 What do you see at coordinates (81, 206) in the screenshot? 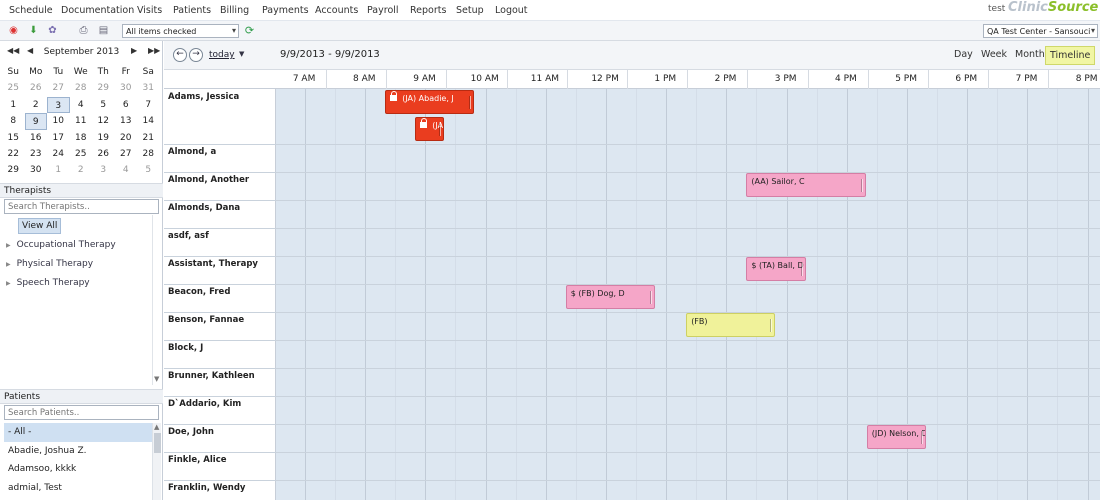
I see `therapist-search-input` at bounding box center [81, 206].